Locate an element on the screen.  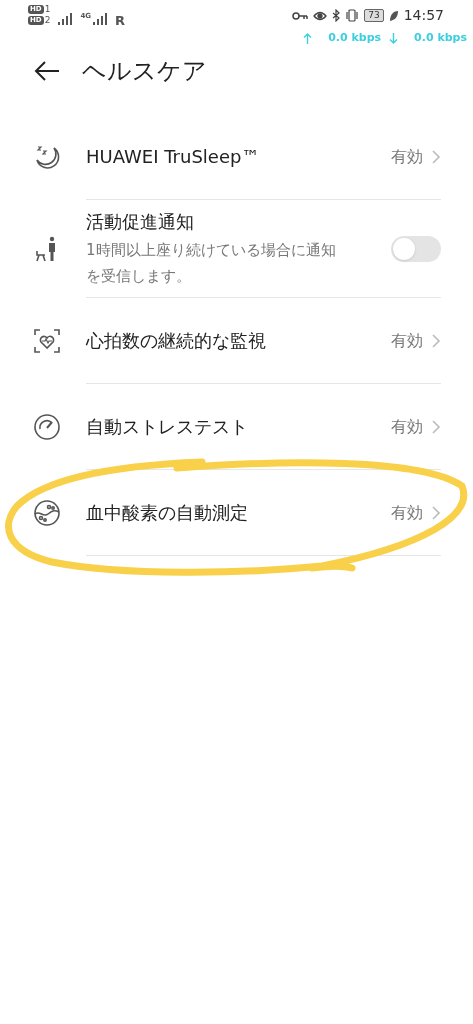
gauge-icon is located at coordinates (47, 427).